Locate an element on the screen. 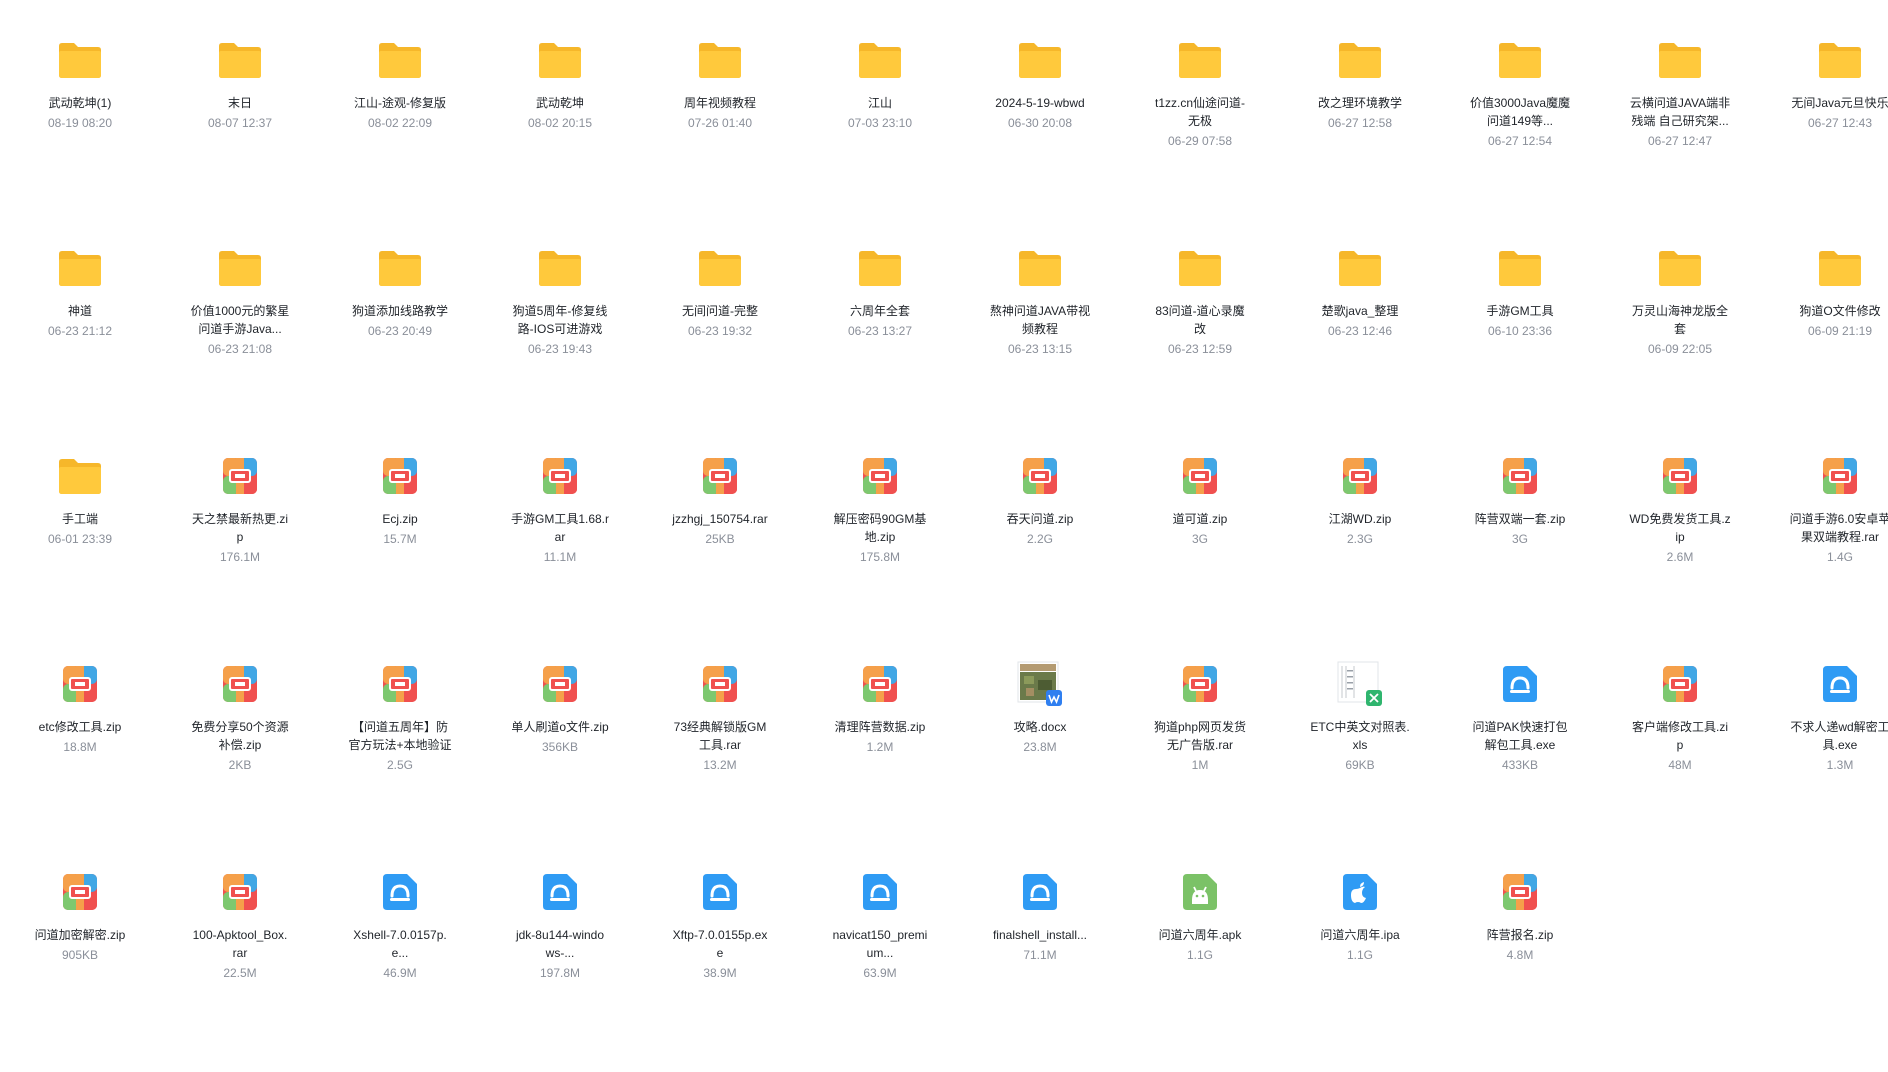 This screenshot has width=1888, height=1072. file-name: 六周年全套 is located at coordinates (879, 311).